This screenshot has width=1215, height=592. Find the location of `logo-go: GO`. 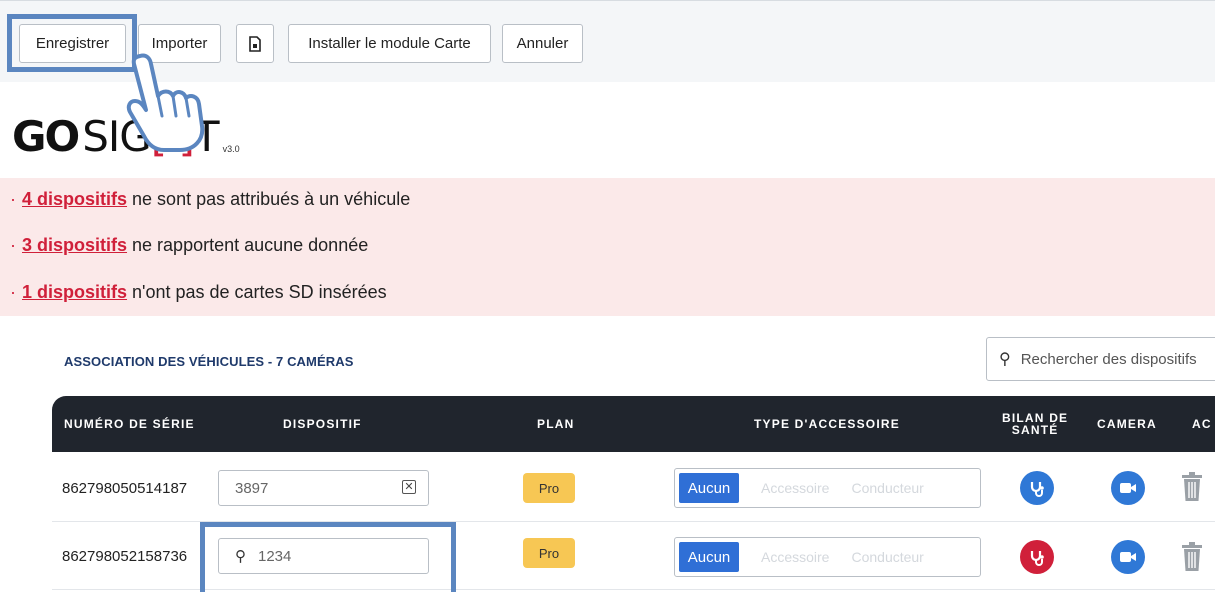

logo-go: GO is located at coordinates (46, 136).